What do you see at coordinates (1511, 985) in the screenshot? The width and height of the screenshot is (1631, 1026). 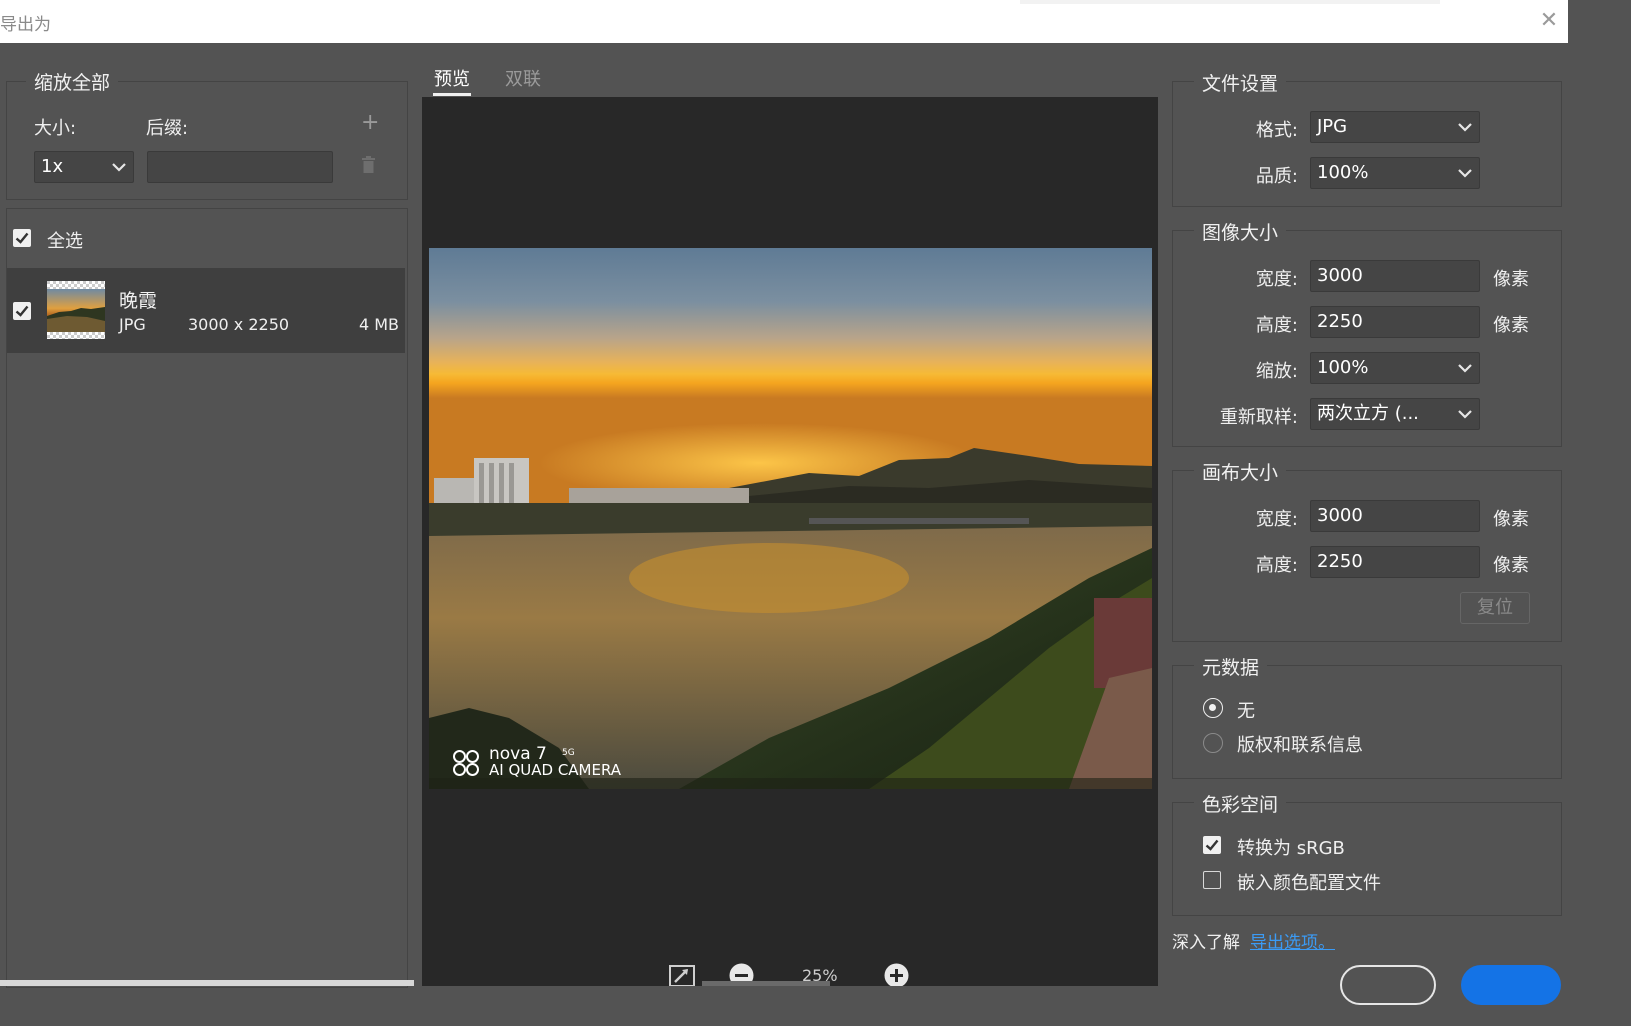 I see `export-button` at bounding box center [1511, 985].